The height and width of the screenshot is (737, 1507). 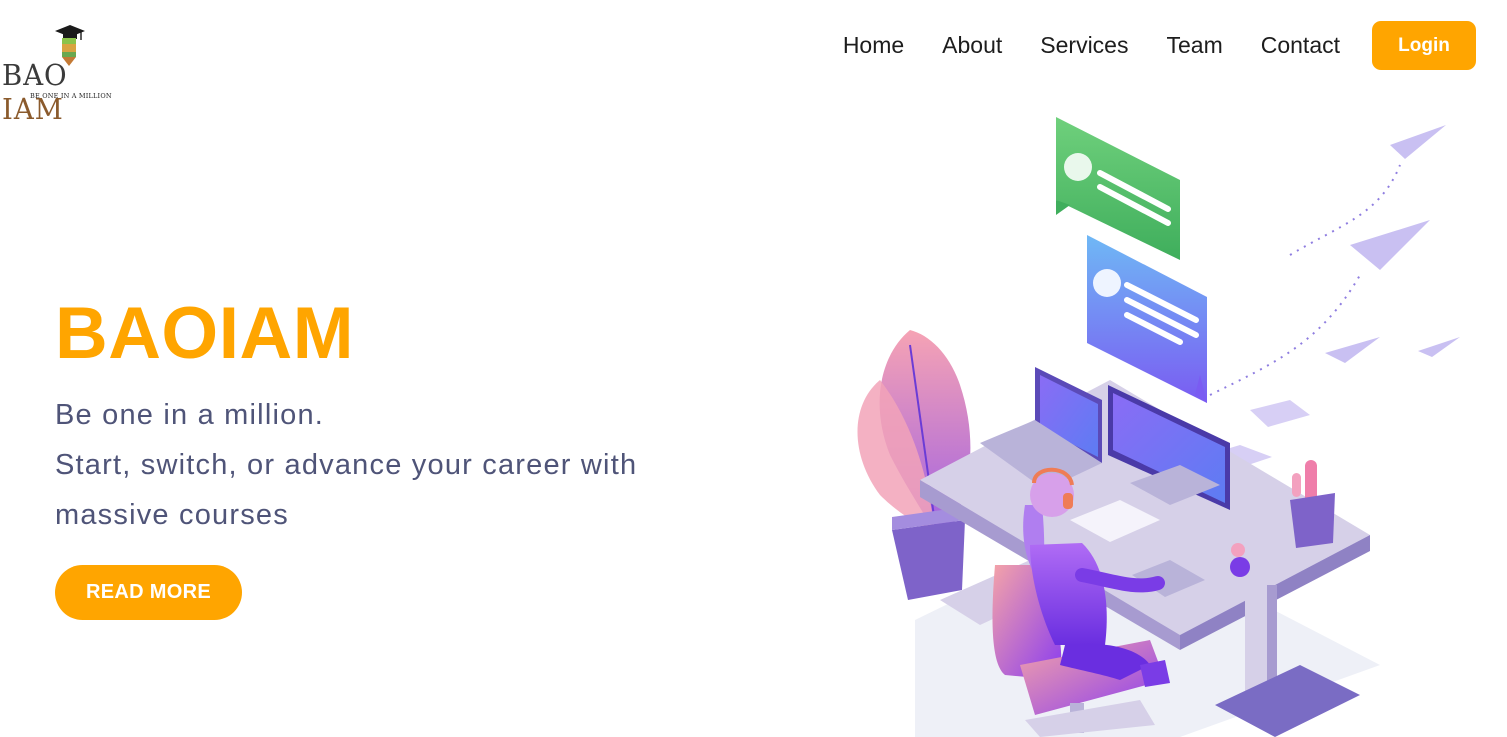 I want to click on read-more-button: READ MORE, so click(x=148, y=592).